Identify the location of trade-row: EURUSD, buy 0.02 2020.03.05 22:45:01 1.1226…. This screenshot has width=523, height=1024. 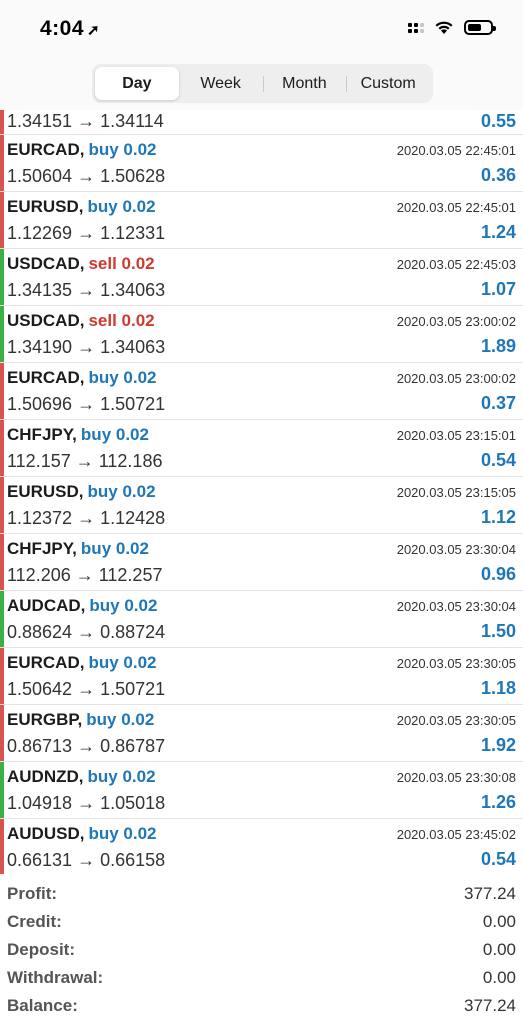
(261, 220).